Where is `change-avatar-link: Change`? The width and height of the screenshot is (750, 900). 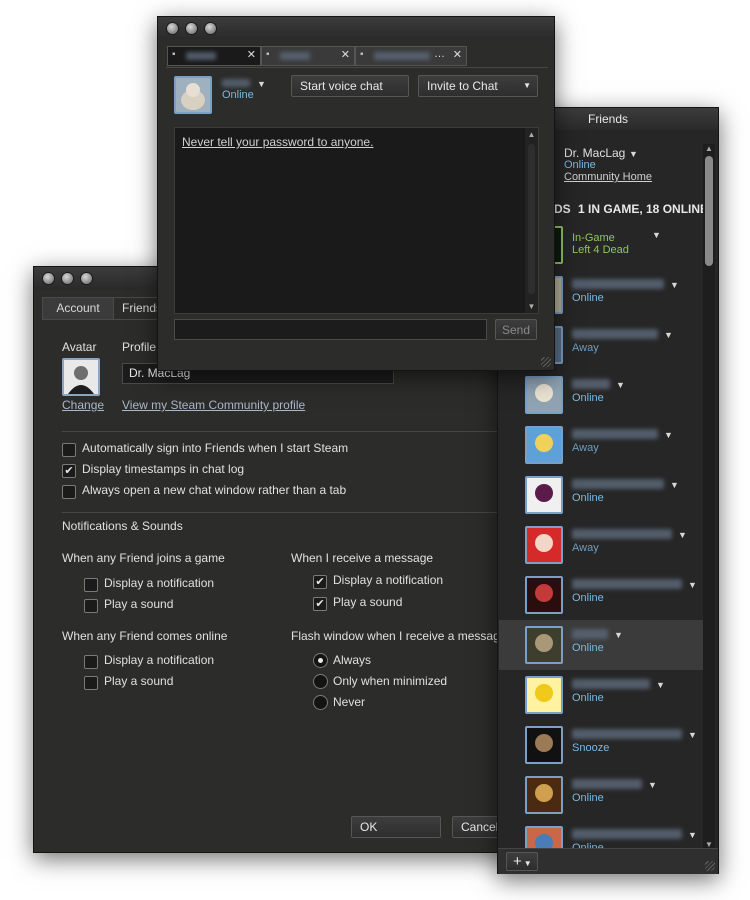
change-avatar-link: Change is located at coordinates (83, 405).